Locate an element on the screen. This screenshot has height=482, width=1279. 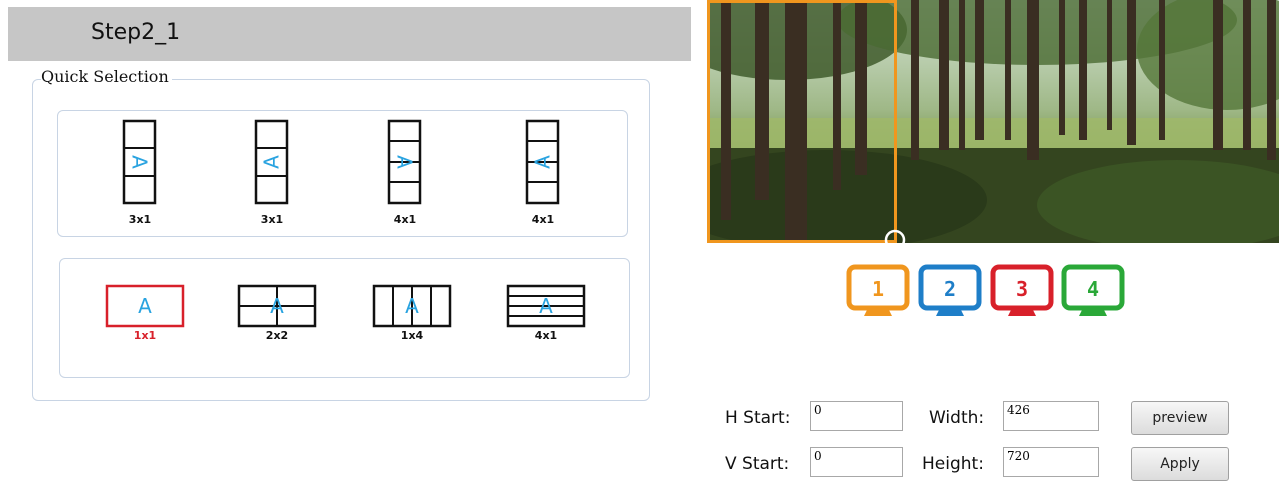
step-title: Step2_1 is located at coordinates (136, 32).